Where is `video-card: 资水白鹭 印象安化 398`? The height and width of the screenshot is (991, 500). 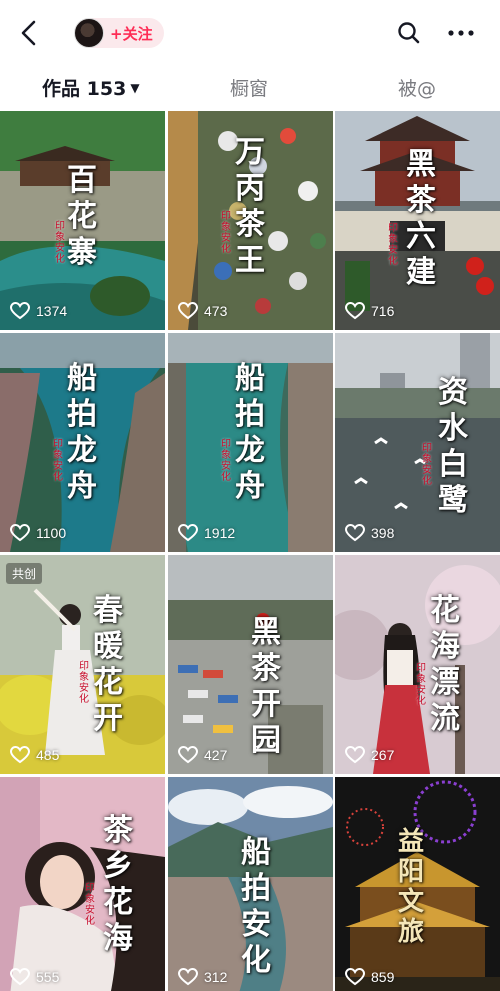
video-card: 资水白鹭 印象安化 398 is located at coordinates (417, 442).